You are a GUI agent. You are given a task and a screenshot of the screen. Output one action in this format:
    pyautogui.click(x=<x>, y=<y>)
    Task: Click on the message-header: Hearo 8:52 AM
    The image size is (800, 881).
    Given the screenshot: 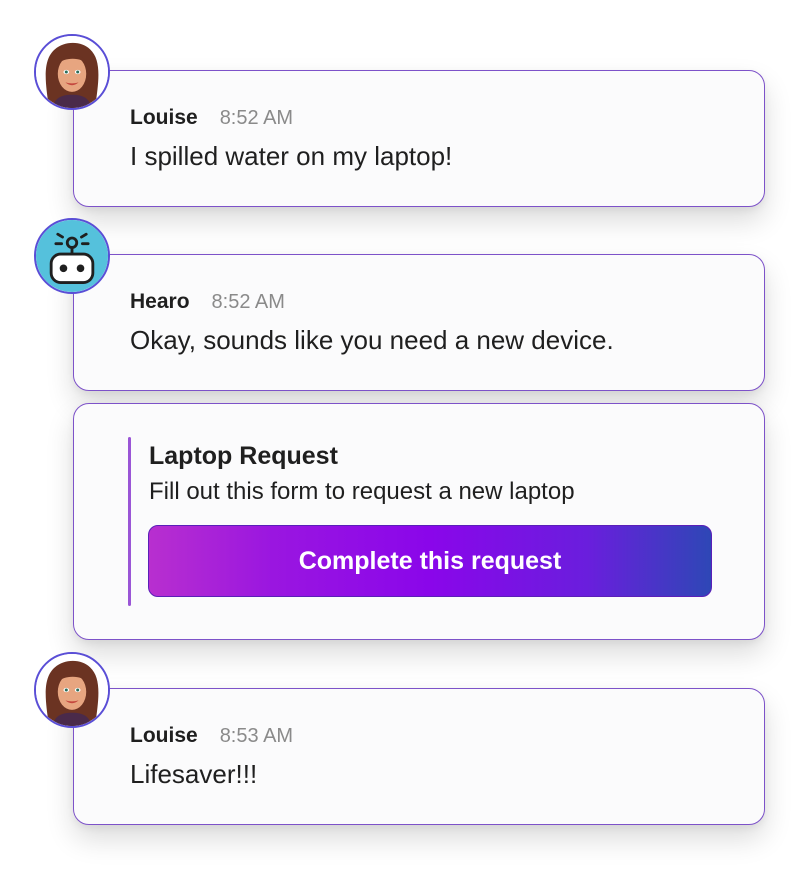 What is the action you would take?
    pyautogui.click(x=207, y=302)
    